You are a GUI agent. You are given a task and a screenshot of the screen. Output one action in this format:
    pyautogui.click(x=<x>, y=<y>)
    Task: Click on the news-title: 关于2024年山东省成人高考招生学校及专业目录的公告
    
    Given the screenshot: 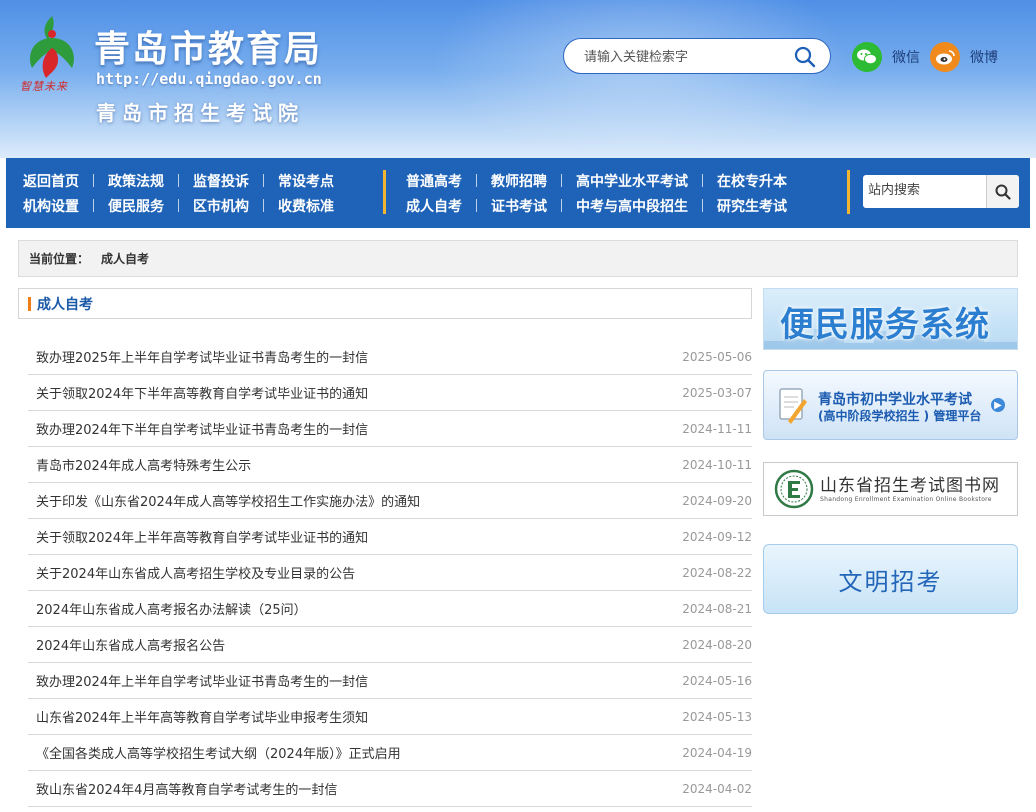 What is the action you would take?
    pyautogui.click(x=191, y=572)
    